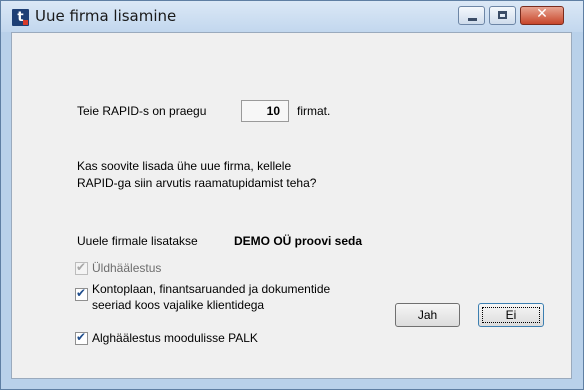 Image resolution: width=584 pixels, height=390 pixels. What do you see at coordinates (175, 338) in the screenshot?
I see `payroll-module-label: Alghäälestus moodulisse PALK` at bounding box center [175, 338].